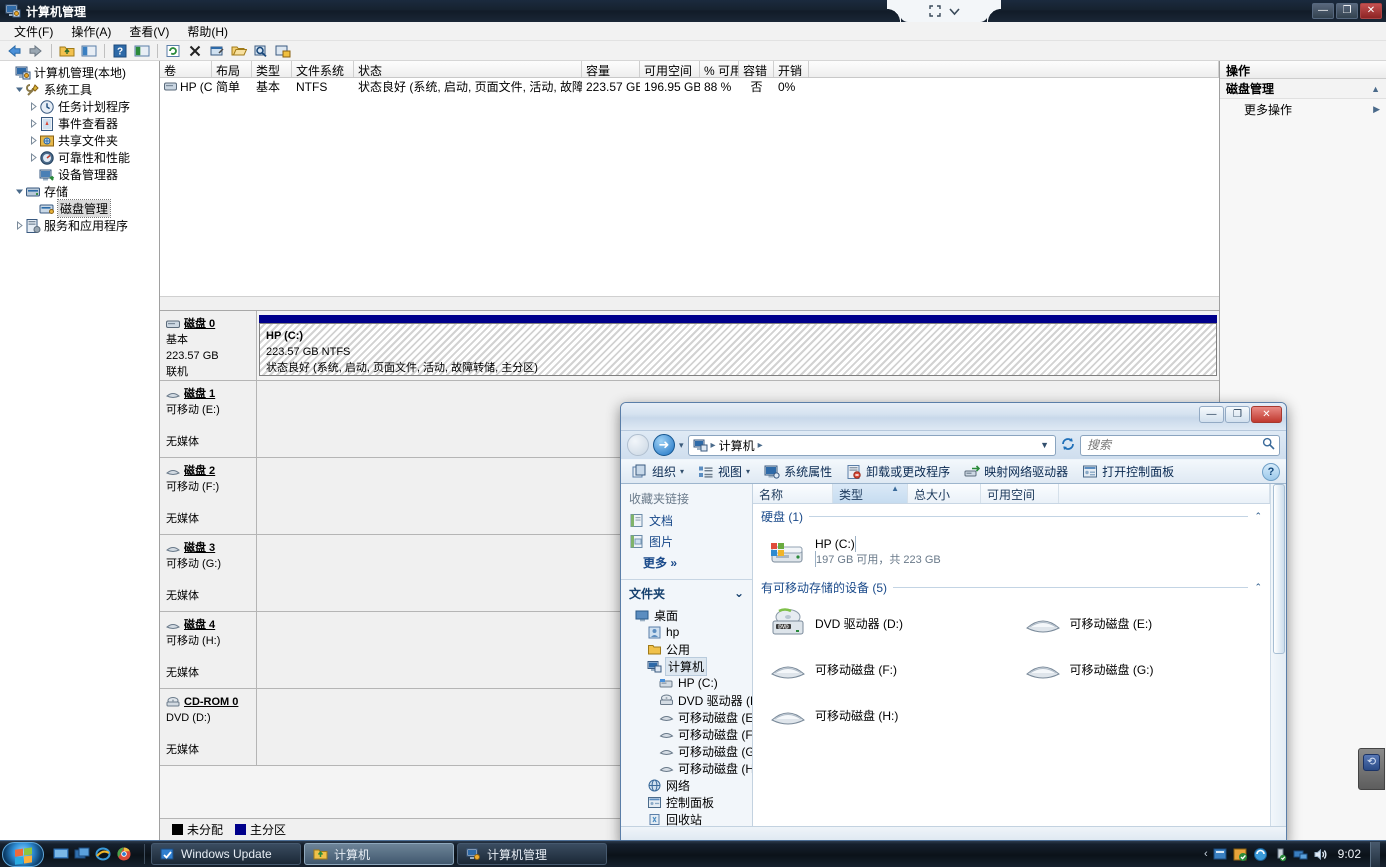 The height and width of the screenshot is (867, 1386). Describe the element at coordinates (1300, 854) in the screenshot. I see `tray-network-icon` at that location.